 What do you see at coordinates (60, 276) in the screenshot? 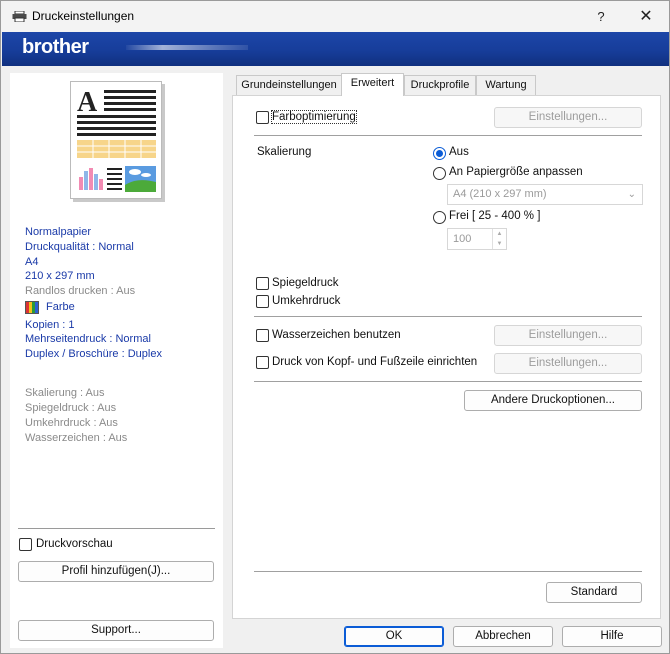
I see `summary-dimensions: 210 x 297 mm` at bounding box center [60, 276].